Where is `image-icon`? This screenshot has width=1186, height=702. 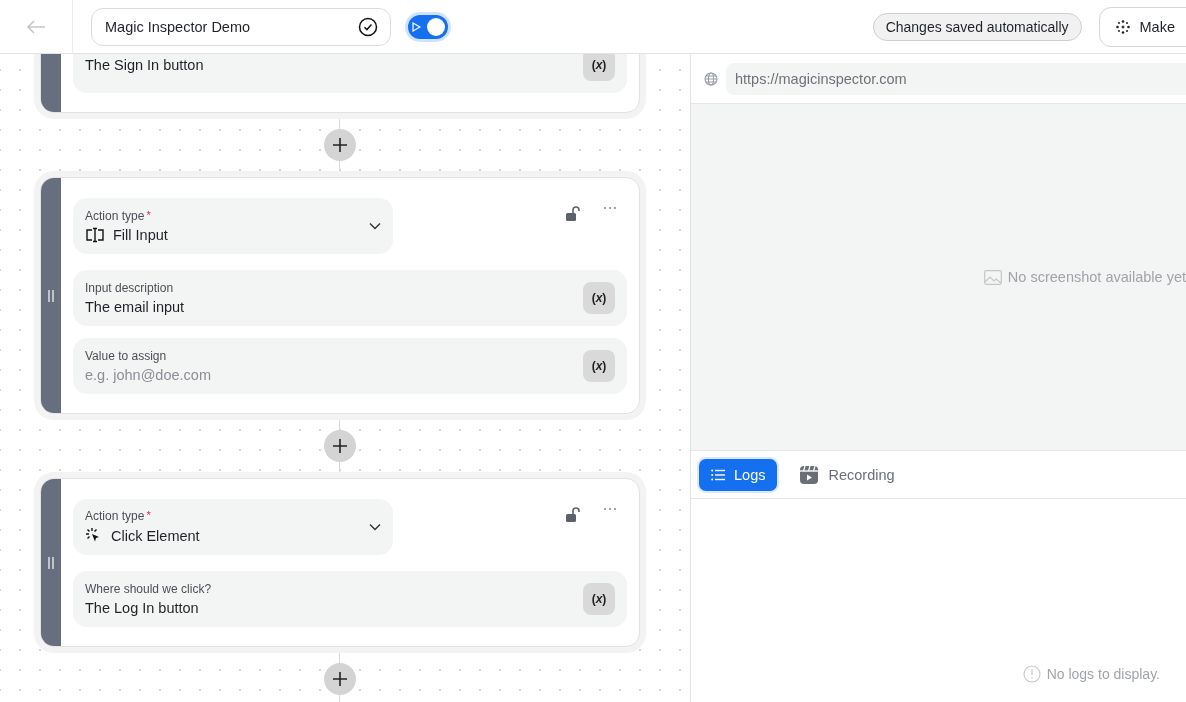
image-icon is located at coordinates (992, 277).